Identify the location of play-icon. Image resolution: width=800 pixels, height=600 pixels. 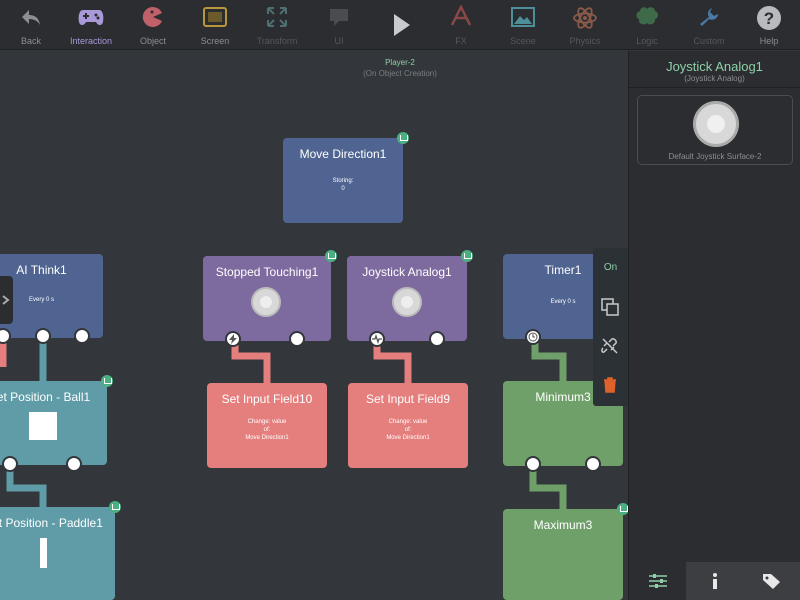
(402, 25).